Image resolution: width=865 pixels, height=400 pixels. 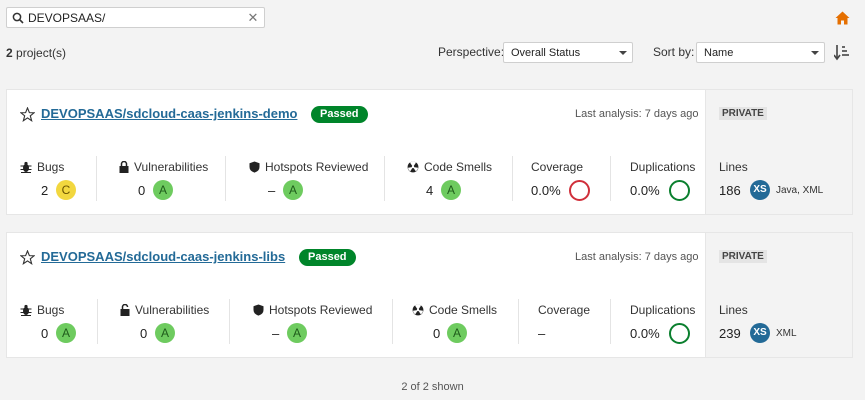 I want to click on sort-direction-icon, so click(x=842, y=52).